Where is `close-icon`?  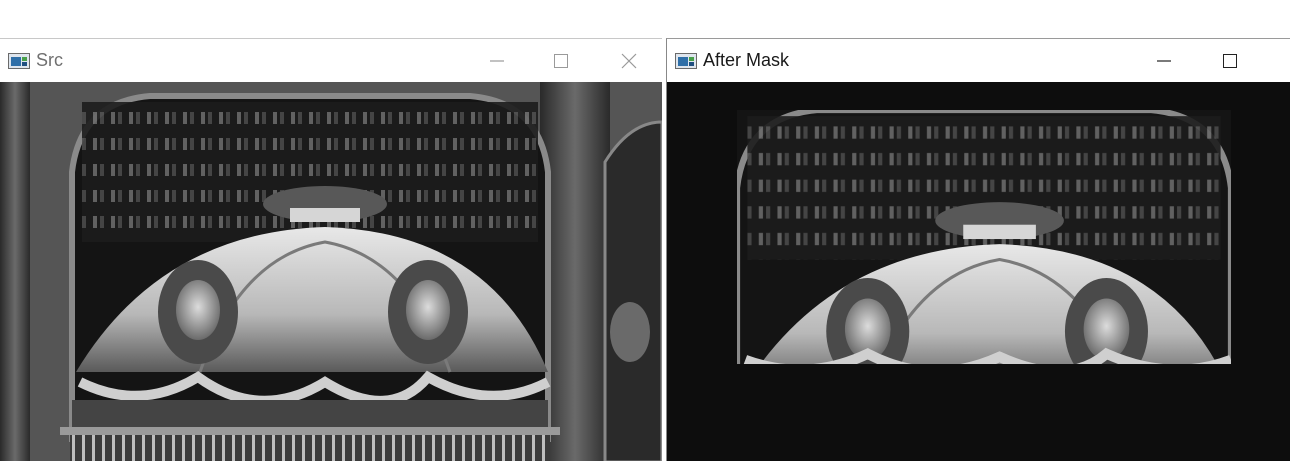
close-icon is located at coordinates (629, 60).